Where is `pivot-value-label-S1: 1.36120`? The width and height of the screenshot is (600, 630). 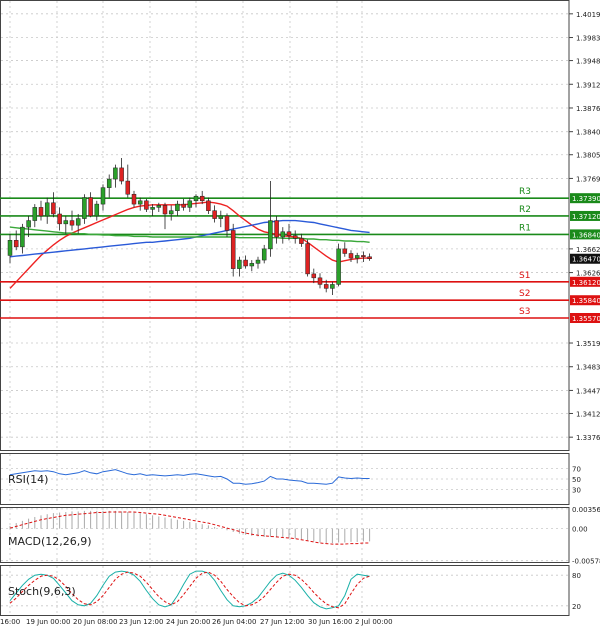
pivot-value-label-S1: 1.36120 is located at coordinates (586, 283).